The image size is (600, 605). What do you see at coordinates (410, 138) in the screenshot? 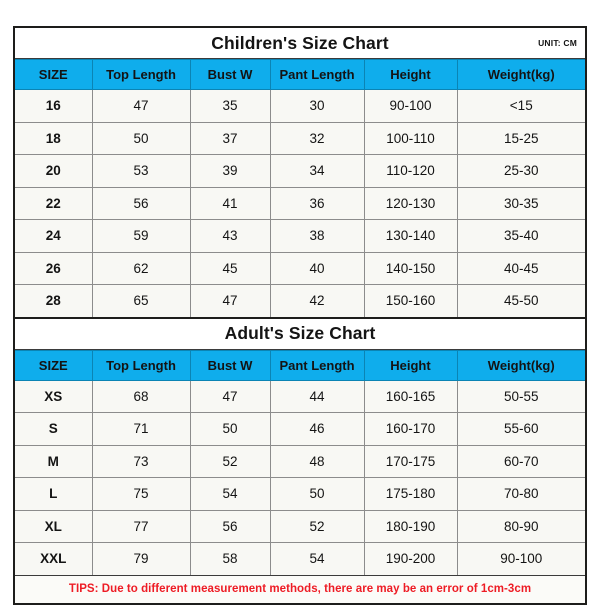
I see `cell-height: 100-110` at bounding box center [410, 138].